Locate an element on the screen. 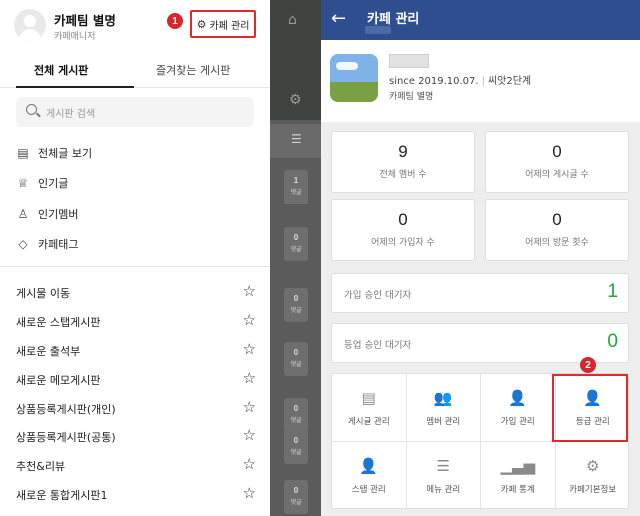 Image resolution: width=640 pixels, height=516 pixels. redacted-cafe-name is located at coordinates (409, 61).